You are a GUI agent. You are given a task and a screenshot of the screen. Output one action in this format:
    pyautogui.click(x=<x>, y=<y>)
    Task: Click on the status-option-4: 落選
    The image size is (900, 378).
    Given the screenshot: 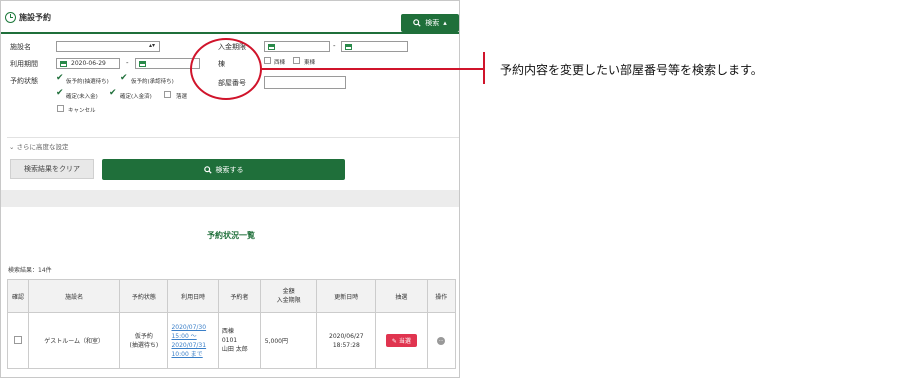 What is the action you would take?
    pyautogui.click(x=182, y=97)
    